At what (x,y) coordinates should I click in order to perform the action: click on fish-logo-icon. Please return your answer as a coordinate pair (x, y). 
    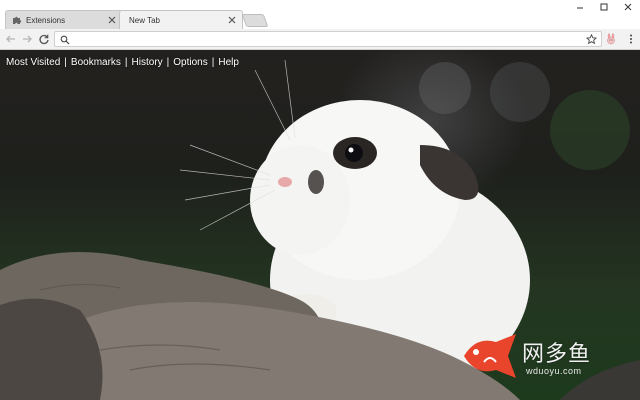
    Looking at the image, I should click on (490, 356).